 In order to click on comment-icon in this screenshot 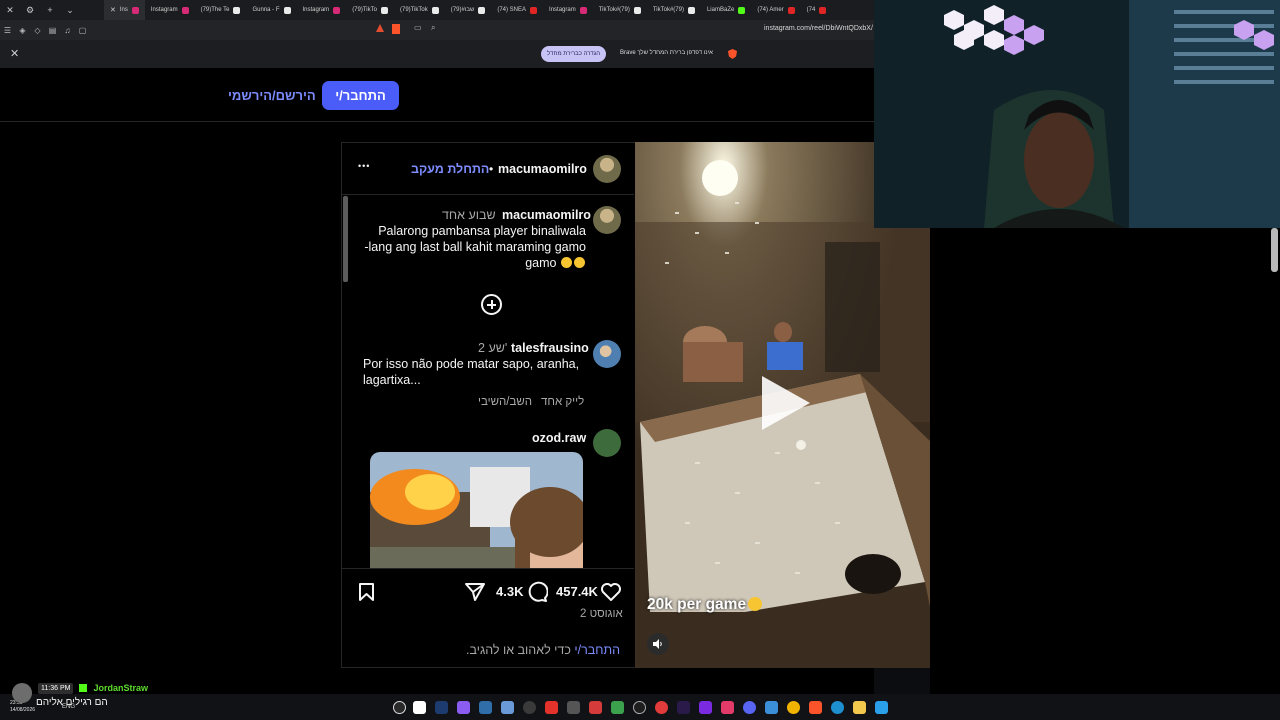, I will do `click(537, 592)`.